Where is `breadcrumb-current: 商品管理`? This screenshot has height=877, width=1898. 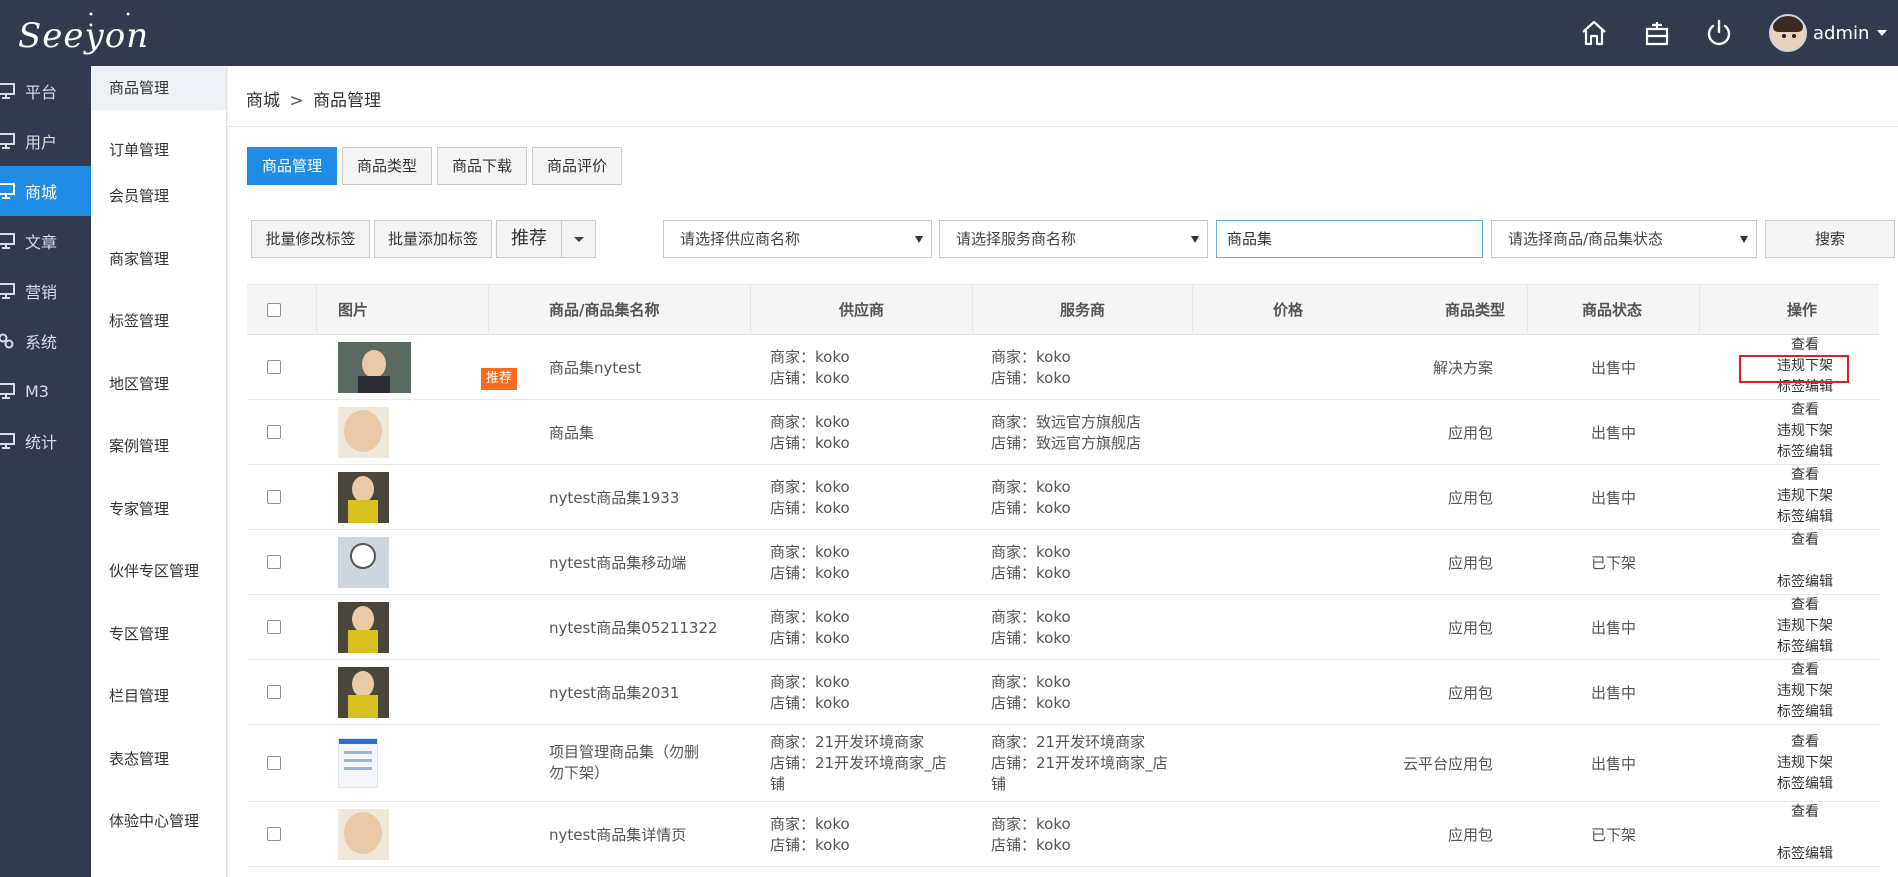
breadcrumb-current: 商品管理 is located at coordinates (347, 101).